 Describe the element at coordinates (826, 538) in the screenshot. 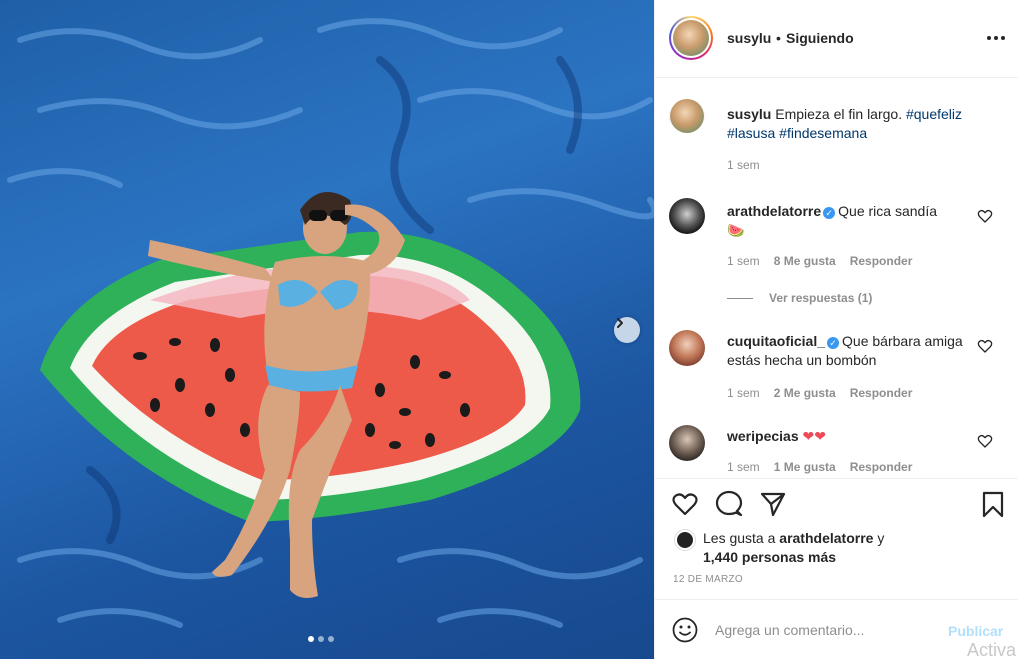

I see `liker-username: arathdelatorre` at that location.